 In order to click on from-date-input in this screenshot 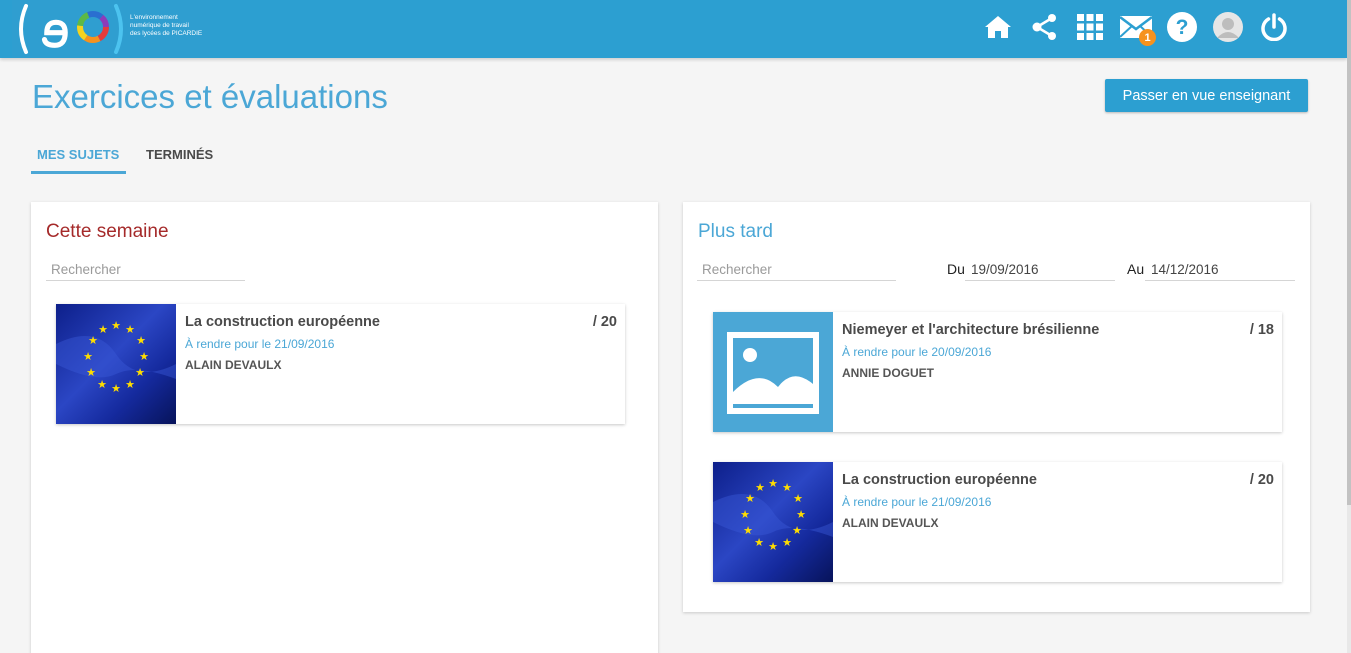, I will do `click(1040, 270)`.